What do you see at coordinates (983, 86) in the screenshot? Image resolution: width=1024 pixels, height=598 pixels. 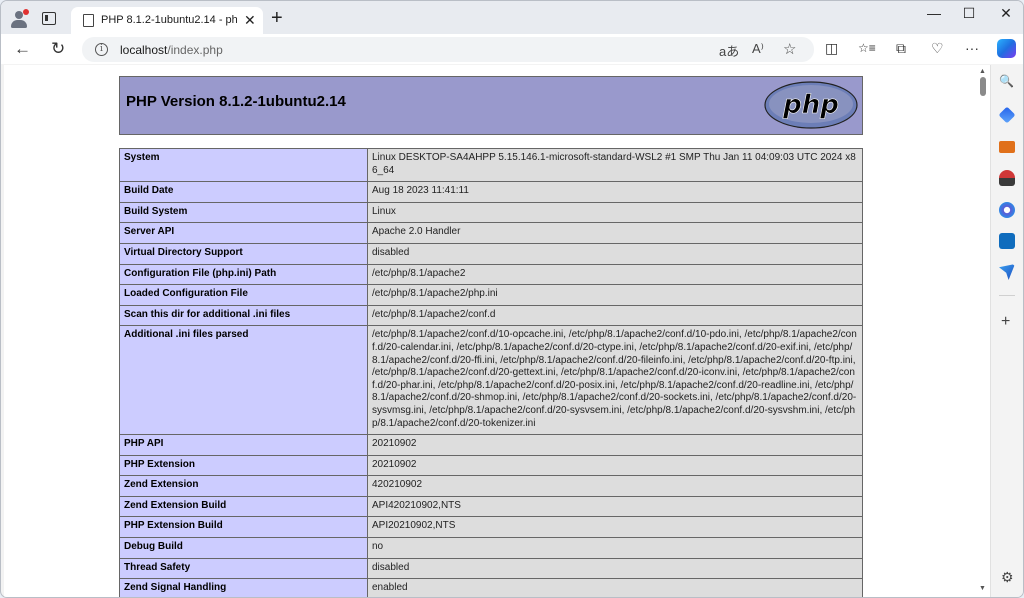 I see `scrollbar-thumb` at bounding box center [983, 86].